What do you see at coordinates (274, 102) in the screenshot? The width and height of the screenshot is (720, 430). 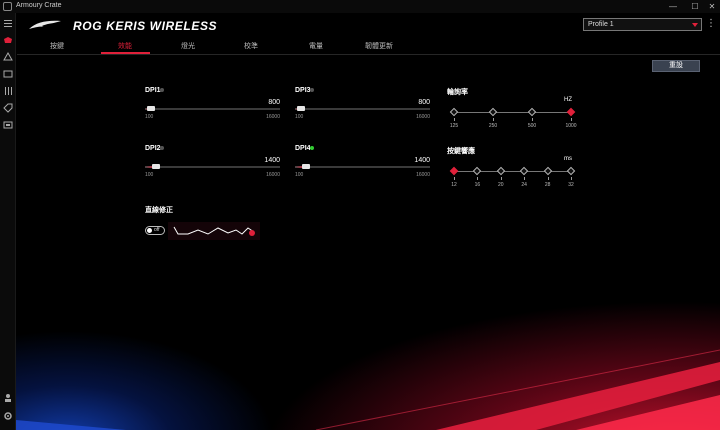 I see `dpi1-value: 800` at bounding box center [274, 102].